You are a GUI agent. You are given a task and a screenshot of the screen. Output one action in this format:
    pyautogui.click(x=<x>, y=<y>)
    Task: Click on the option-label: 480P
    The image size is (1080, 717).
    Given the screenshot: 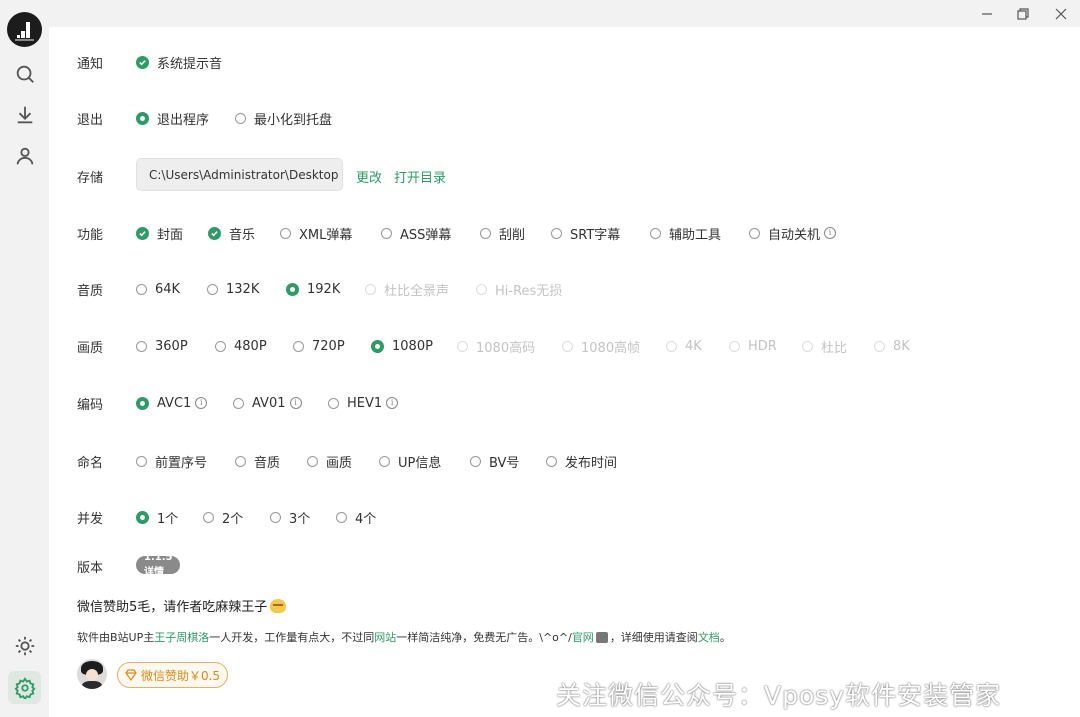 What is the action you would take?
    pyautogui.click(x=250, y=346)
    